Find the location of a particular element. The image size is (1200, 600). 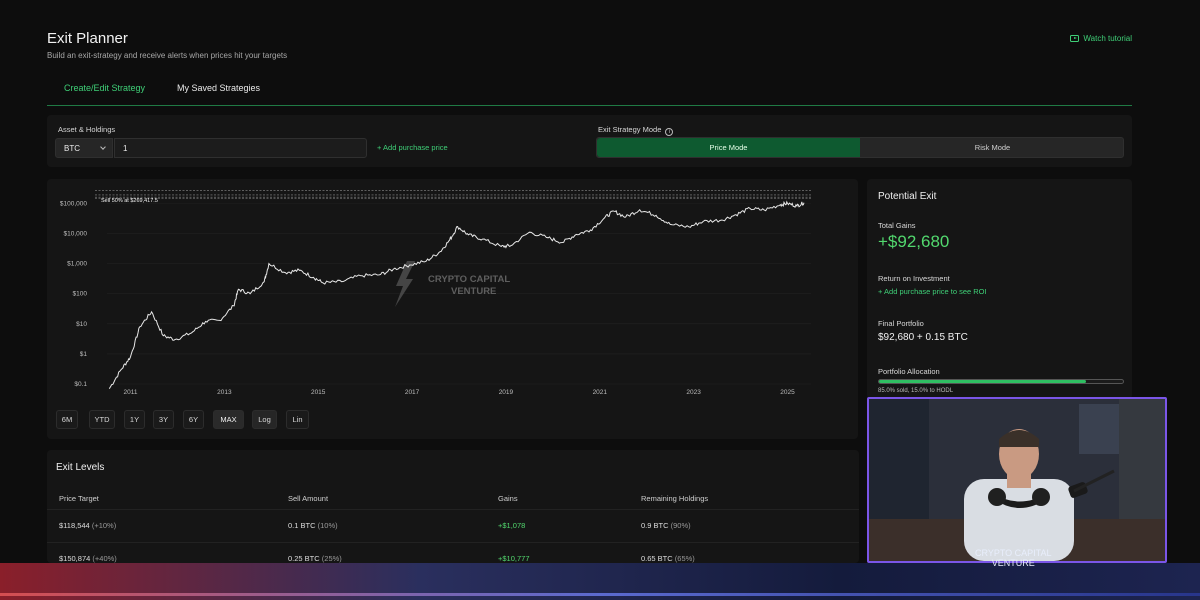

add-purchase-price-roi-link: + Add purchase price to see ROI is located at coordinates (932, 291).